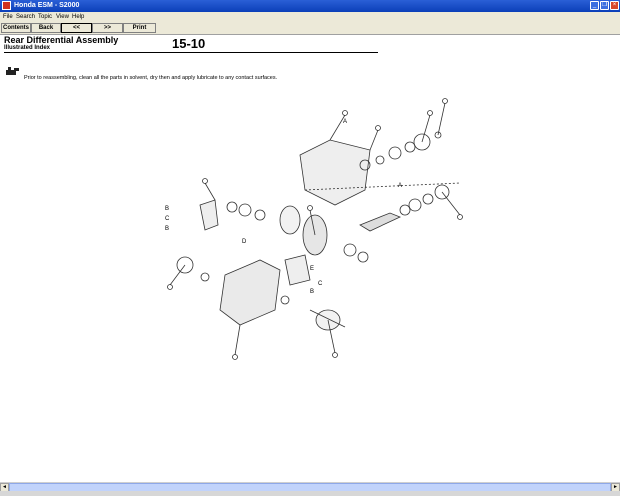 This screenshot has height=496, width=620. Describe the element at coordinates (297, 270) in the screenshot. I see `mount-bracket-right` at that location.